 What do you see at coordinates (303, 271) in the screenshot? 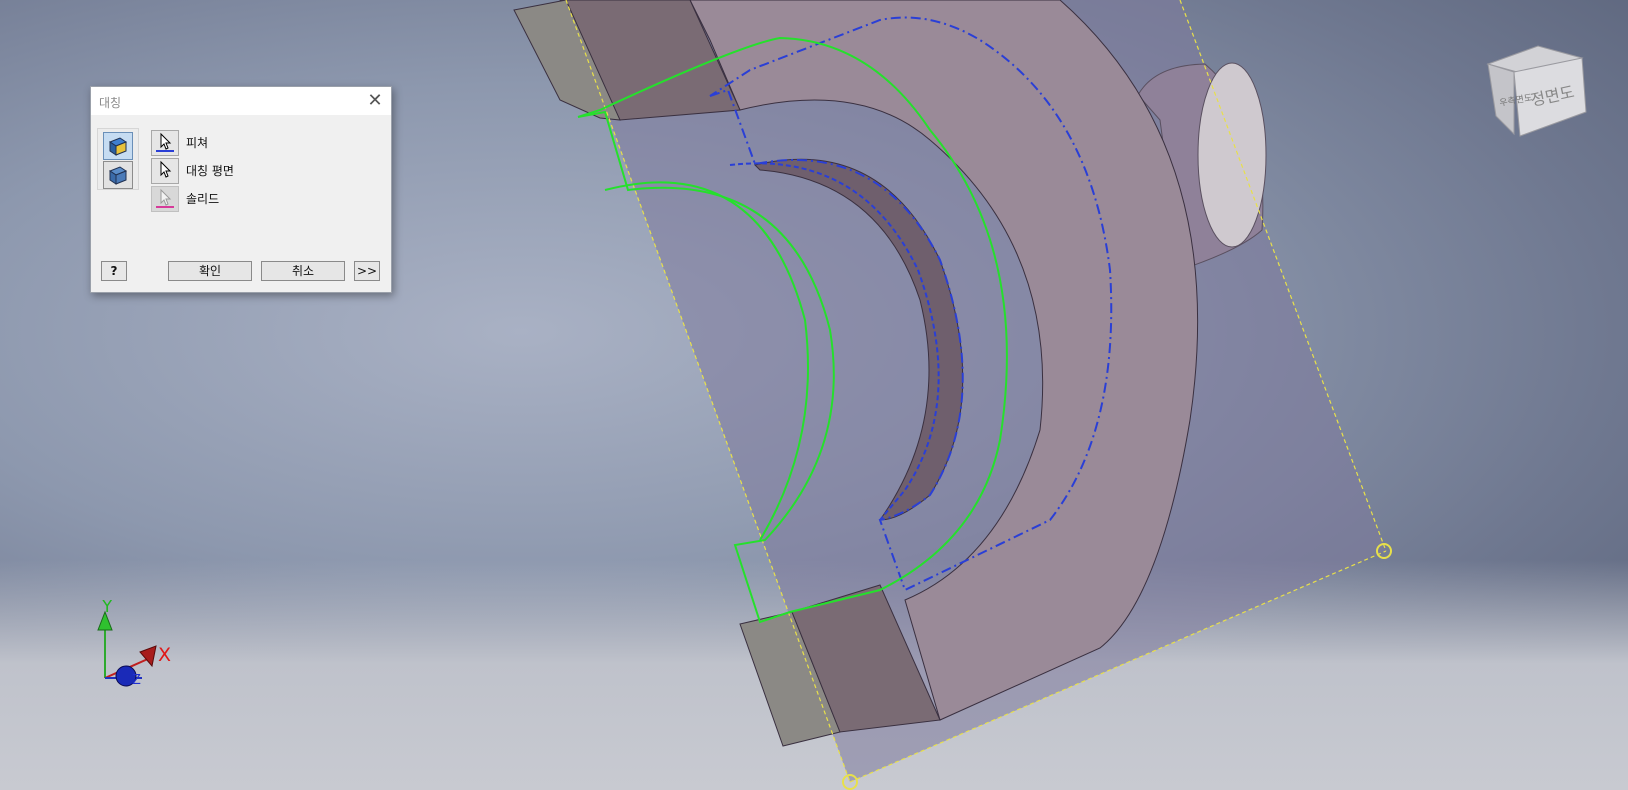
I see `cancel-button: 취소` at bounding box center [303, 271].